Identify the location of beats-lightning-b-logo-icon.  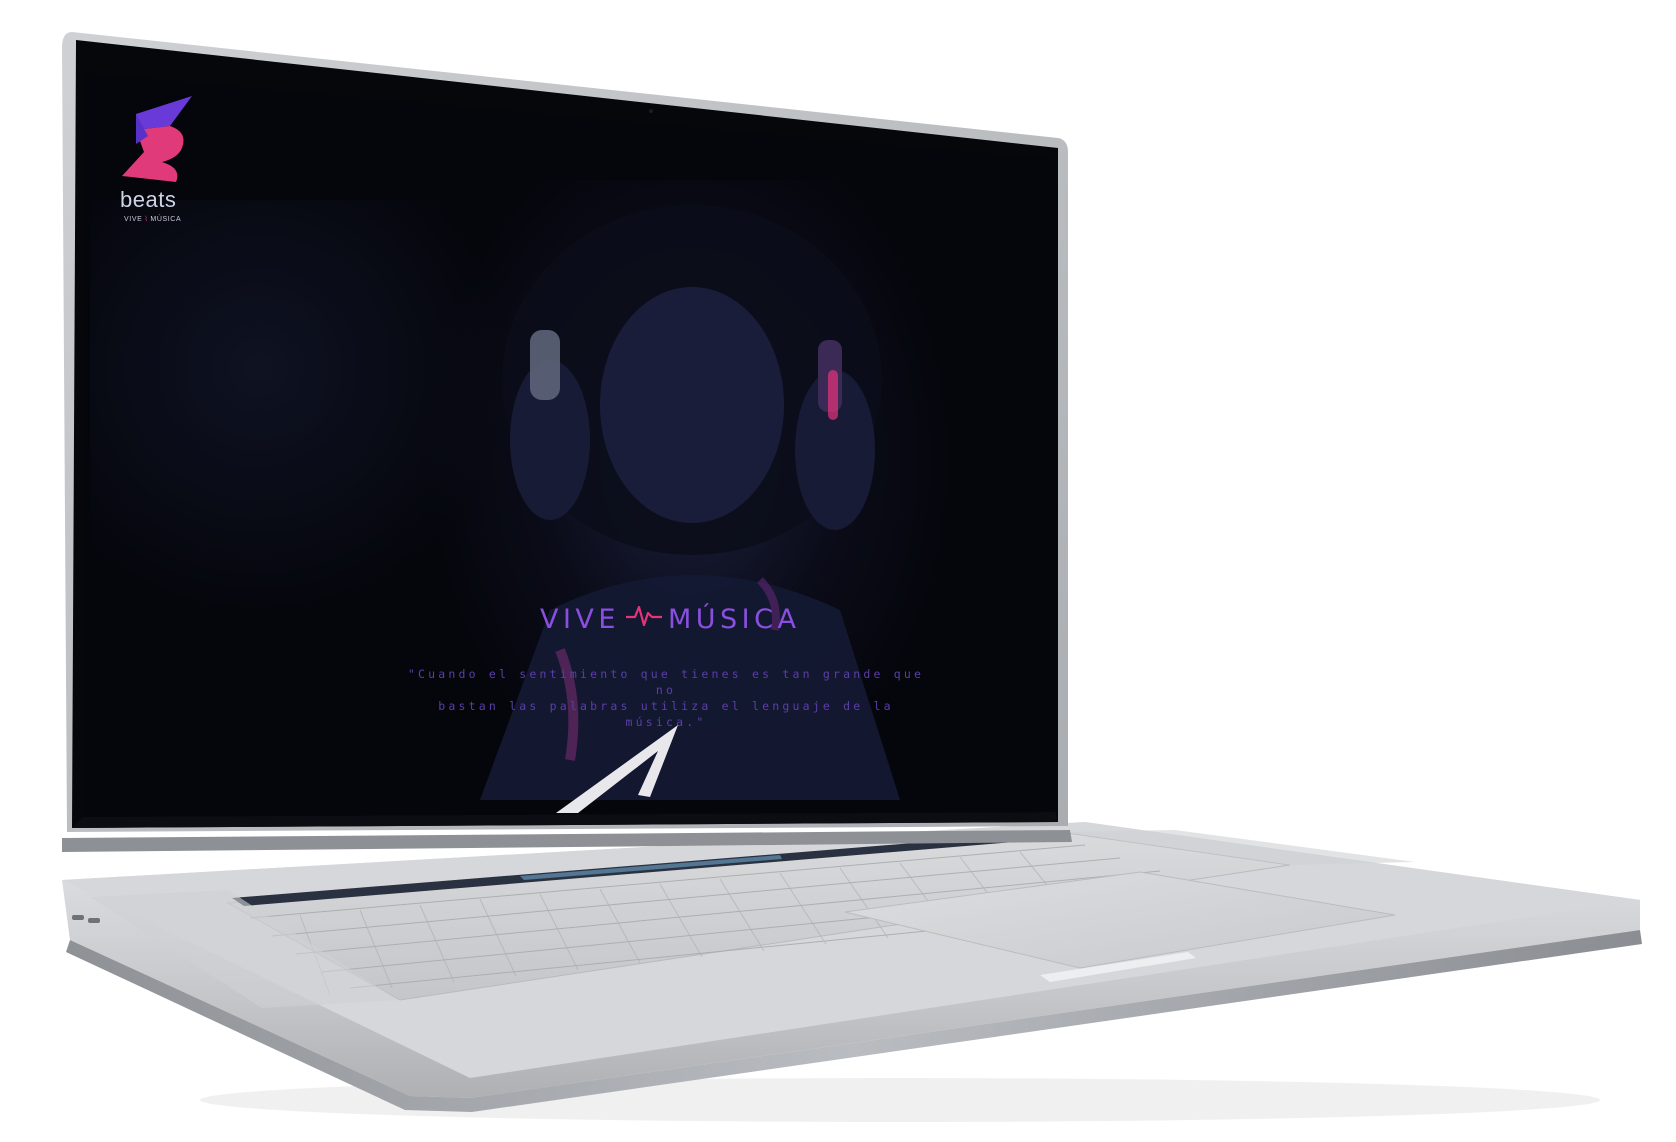
(157, 139).